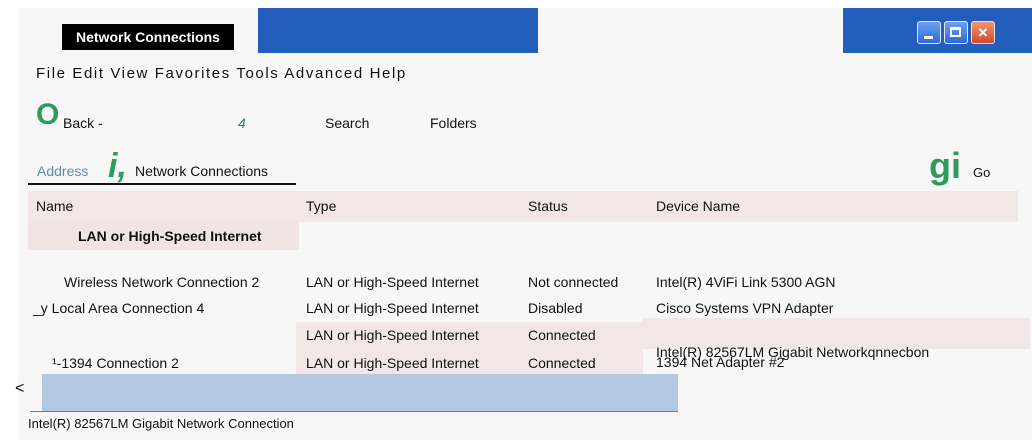 The image size is (1032, 440). What do you see at coordinates (54, 206) in the screenshot?
I see `column-header-name: Name` at bounding box center [54, 206].